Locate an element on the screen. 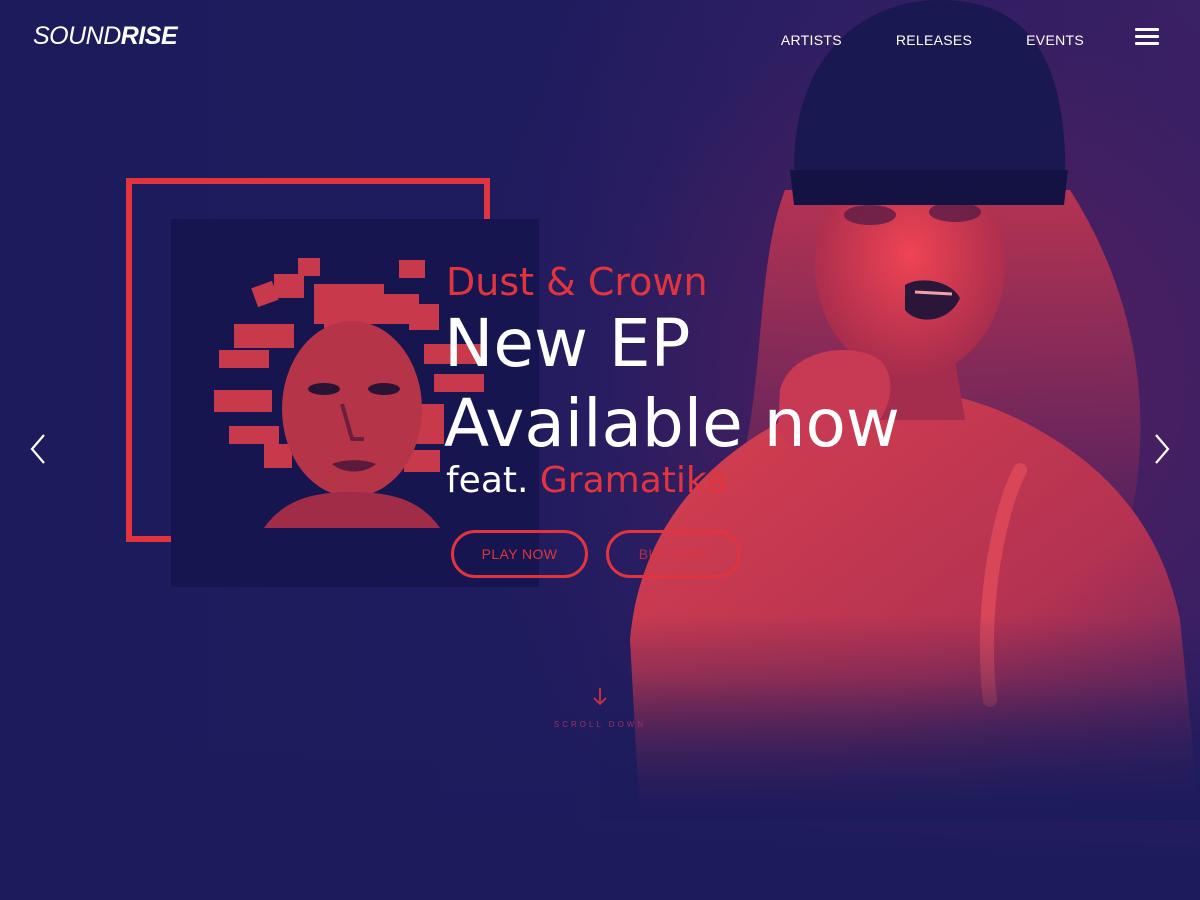 This screenshot has height=900, width=1200. chevron-right-icon is located at coordinates (1162, 449).